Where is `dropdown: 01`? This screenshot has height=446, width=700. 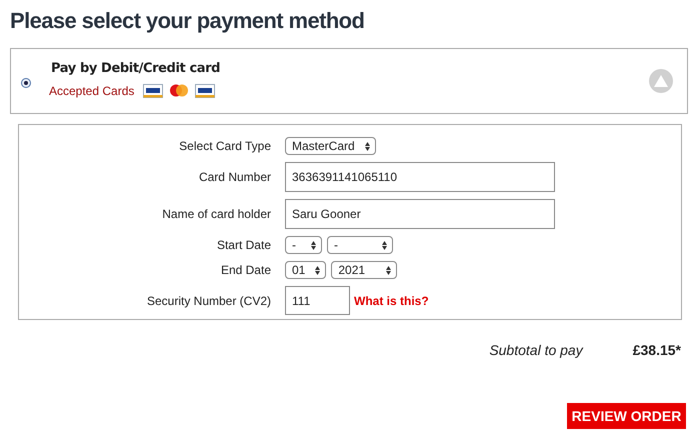
dropdown: 01 is located at coordinates (305, 270).